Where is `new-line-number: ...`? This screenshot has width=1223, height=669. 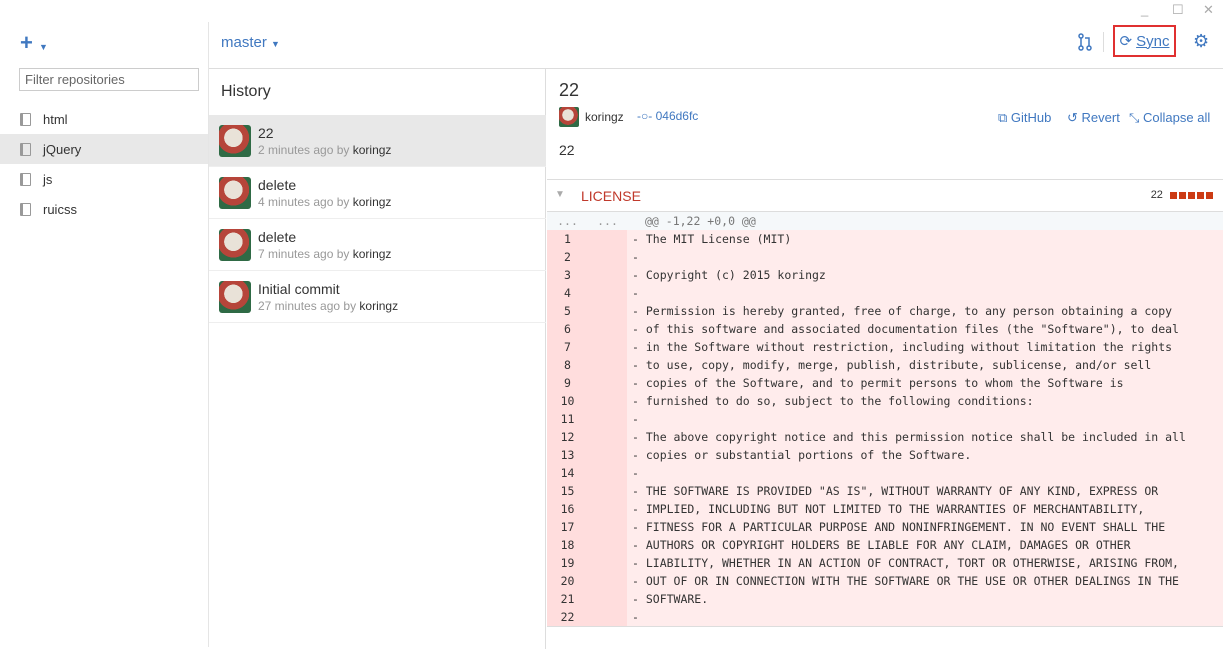
new-line-number: ... is located at coordinates (607, 221).